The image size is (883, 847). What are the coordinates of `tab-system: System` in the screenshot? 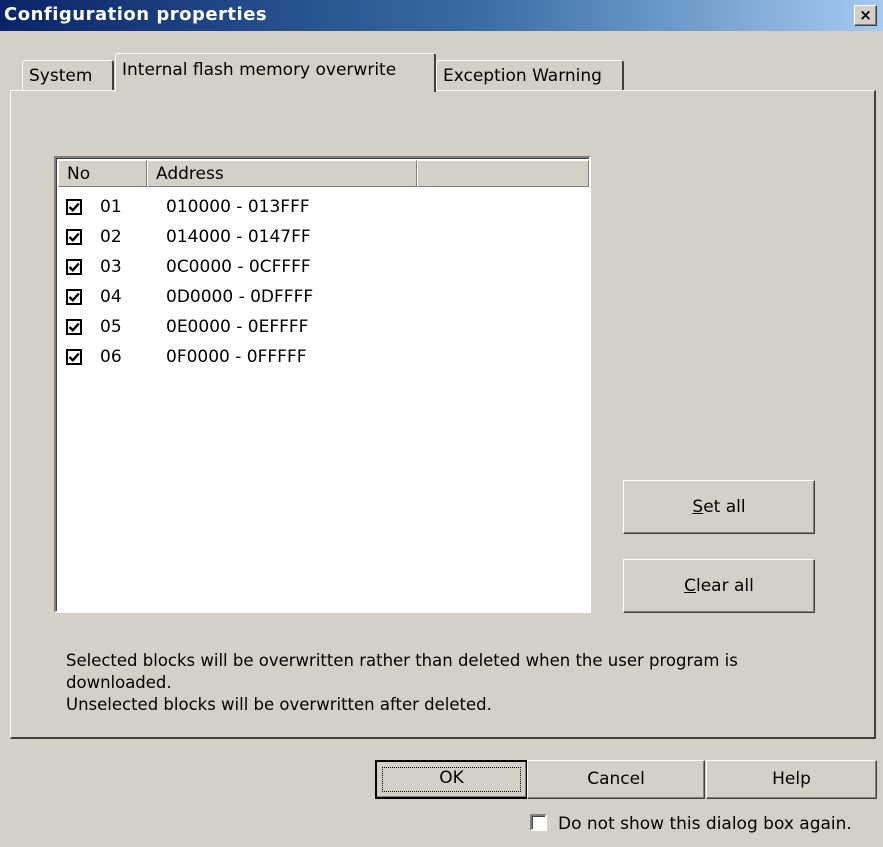 It's located at (68, 75).